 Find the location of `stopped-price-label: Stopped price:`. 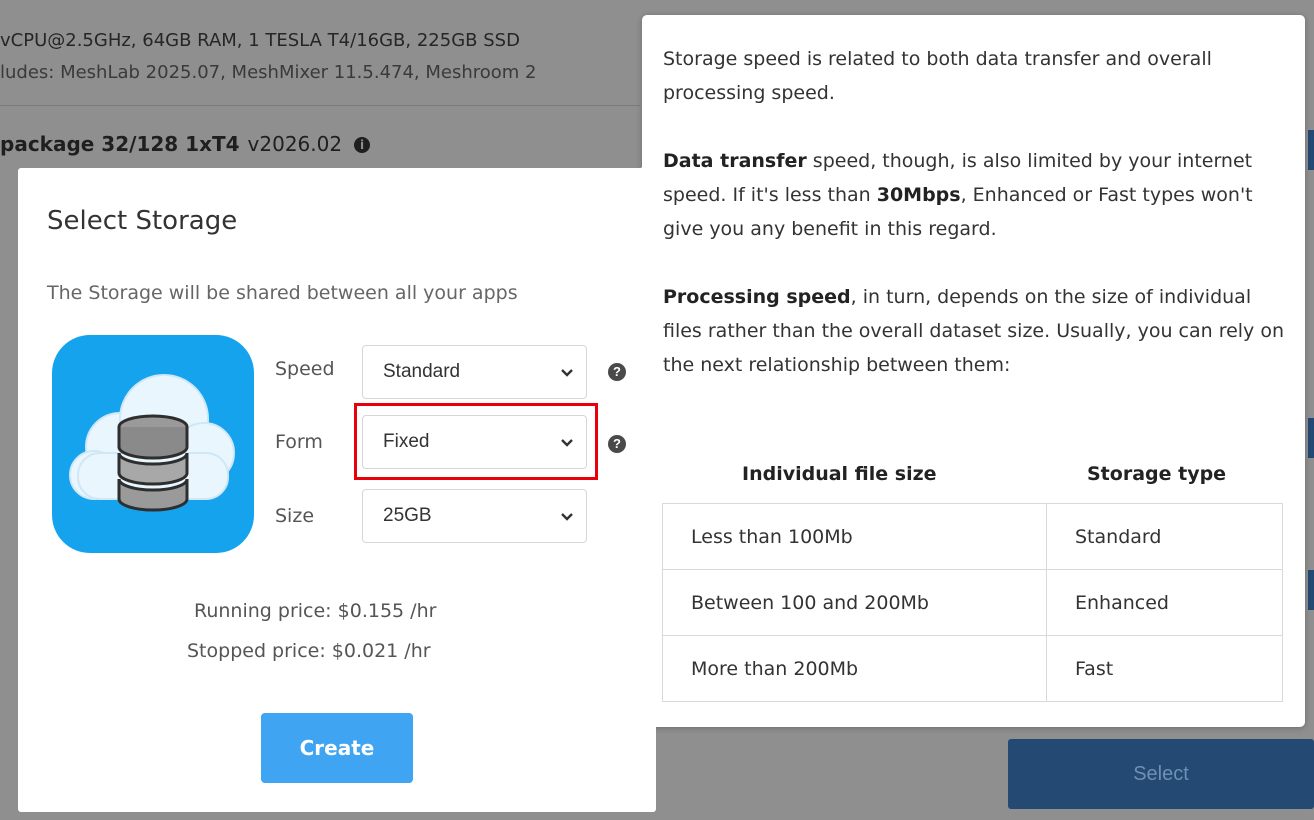

stopped-price-label: Stopped price: is located at coordinates (256, 651).